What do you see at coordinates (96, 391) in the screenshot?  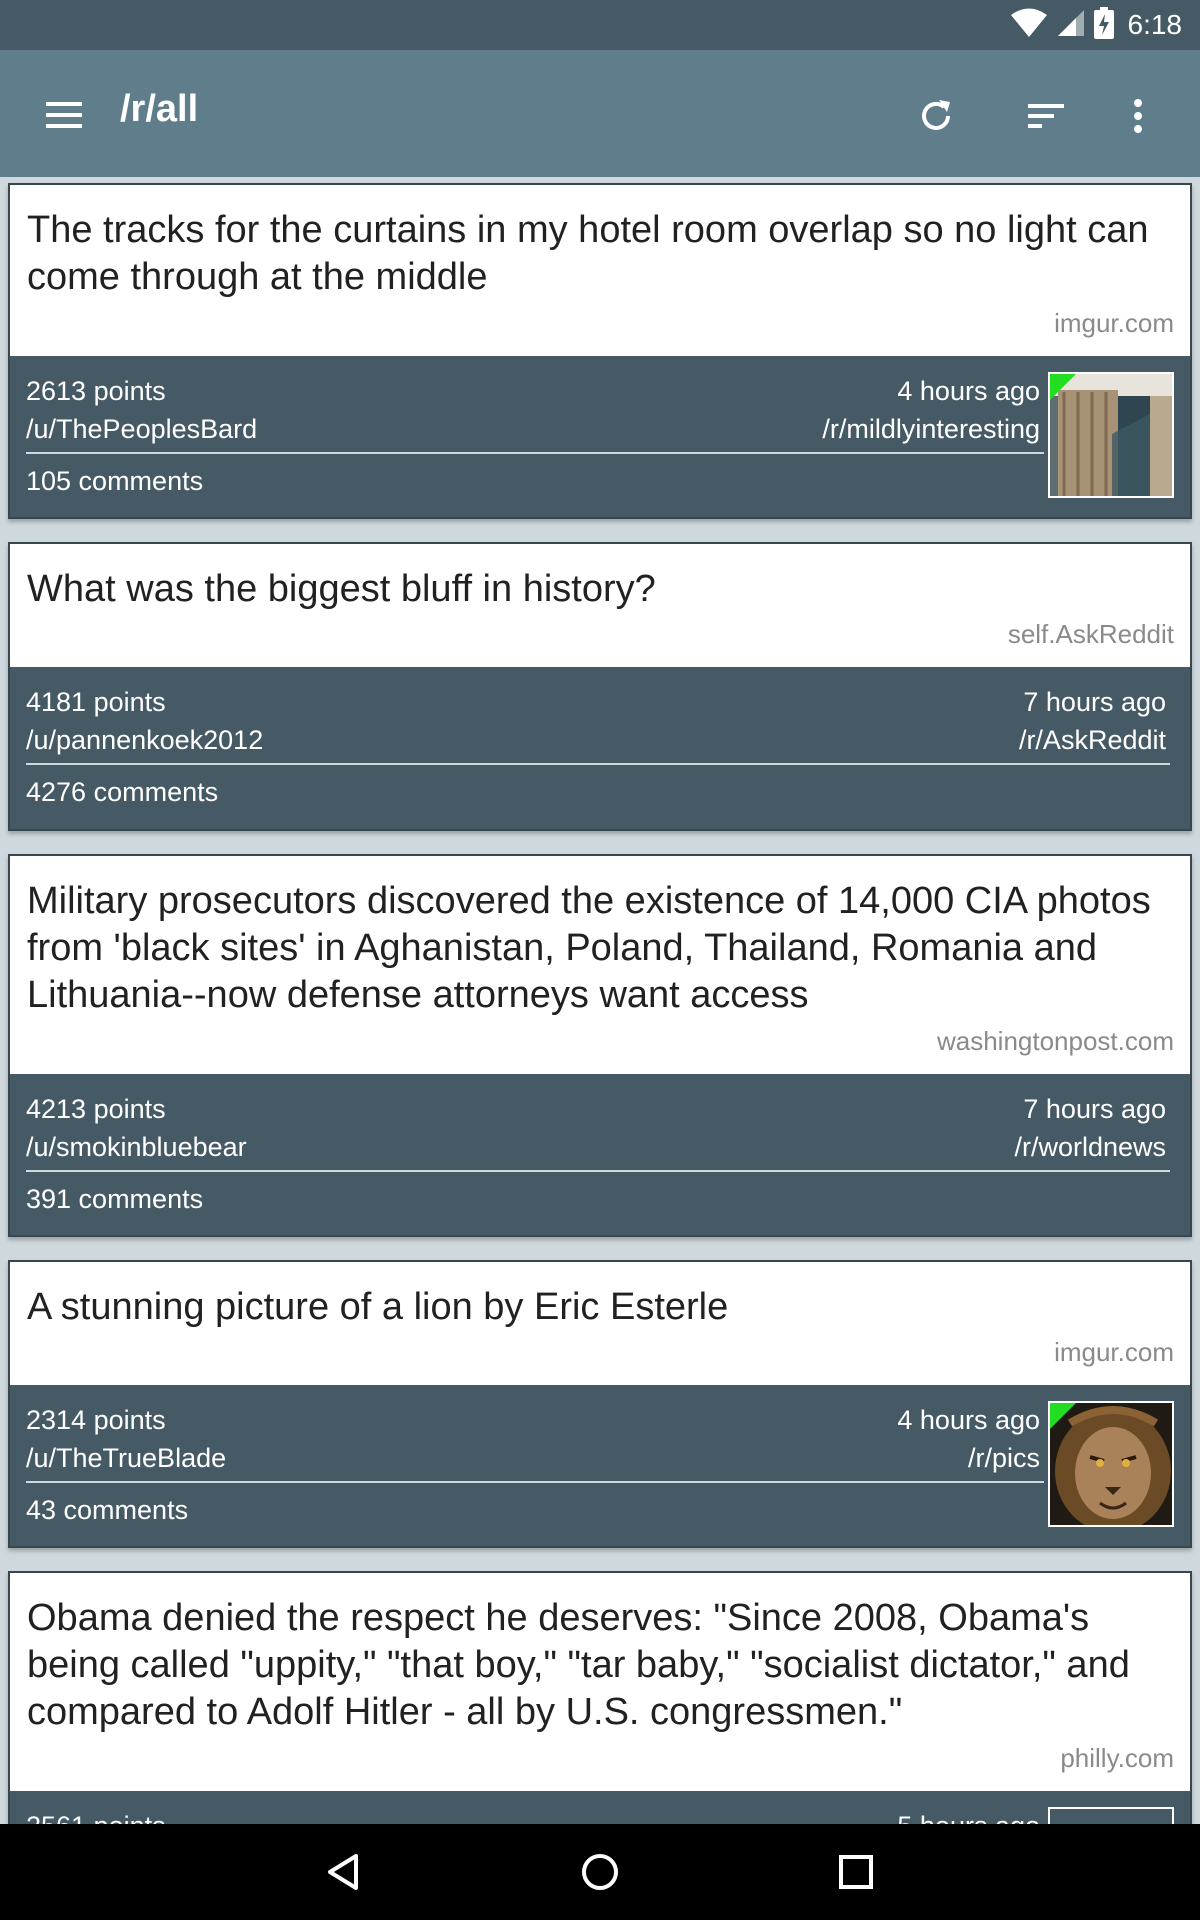 I see `post-points: 2613 points` at bounding box center [96, 391].